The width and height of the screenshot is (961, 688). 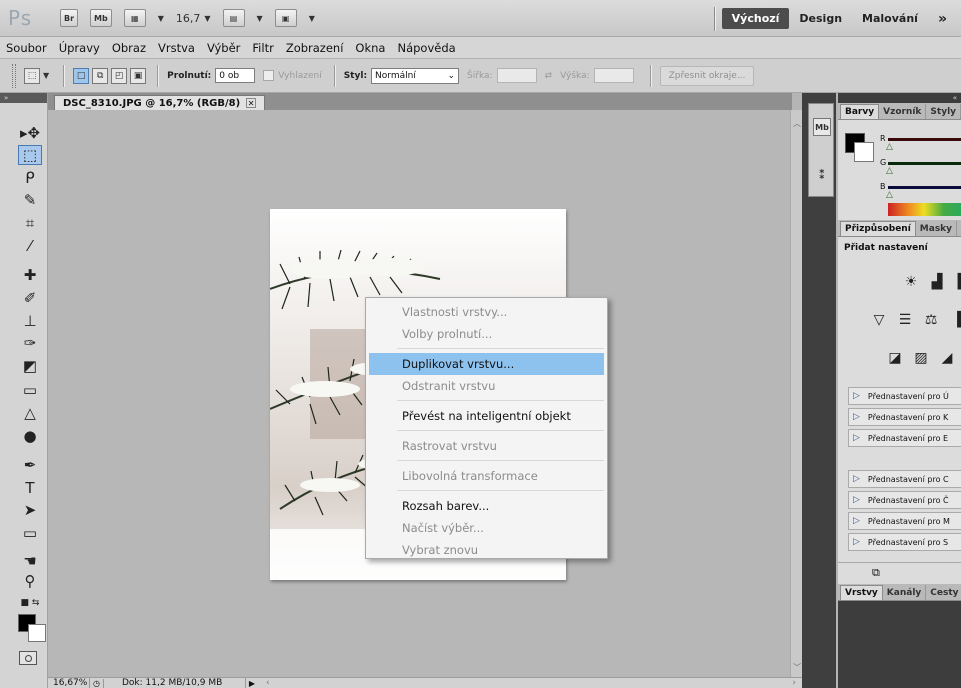 What do you see at coordinates (943, 592) in the screenshot?
I see `tab-paths: Cesty` at bounding box center [943, 592].